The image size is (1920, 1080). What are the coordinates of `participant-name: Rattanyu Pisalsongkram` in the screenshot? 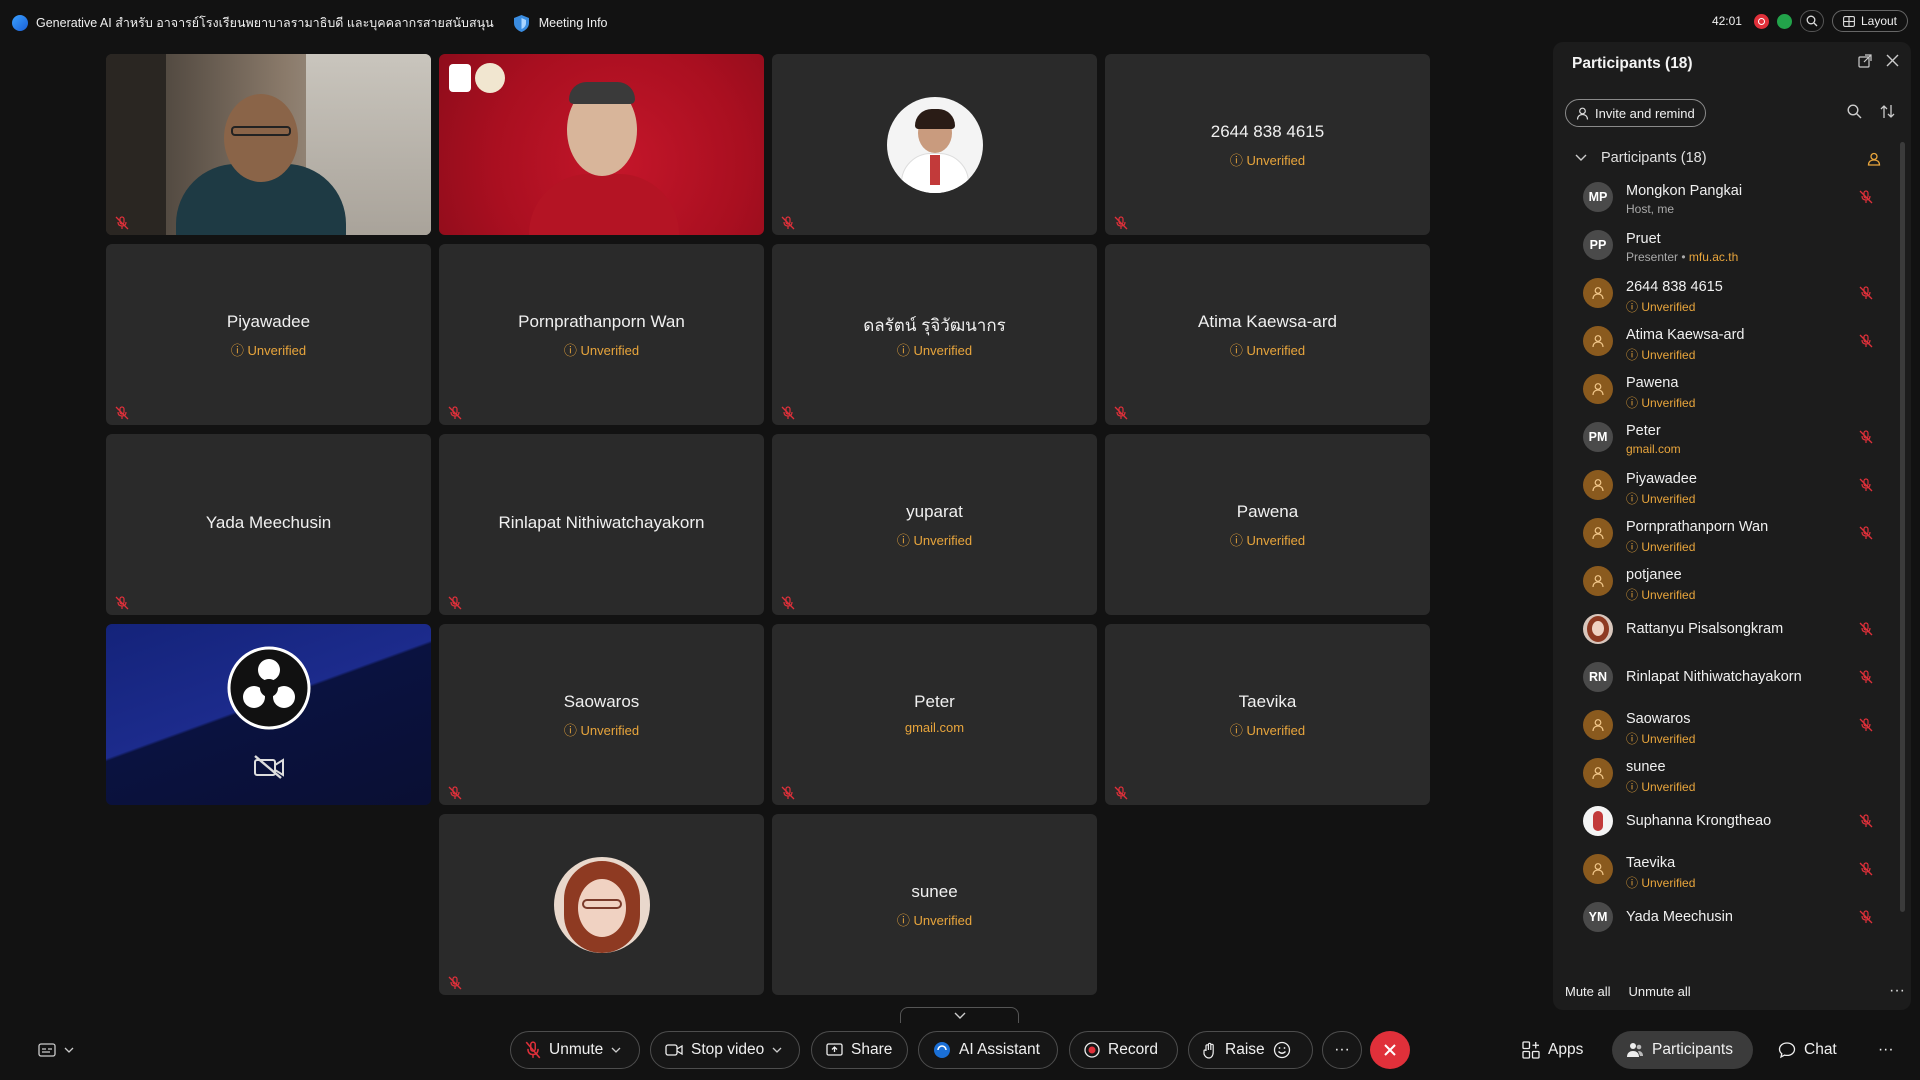 It's located at (1705, 629).